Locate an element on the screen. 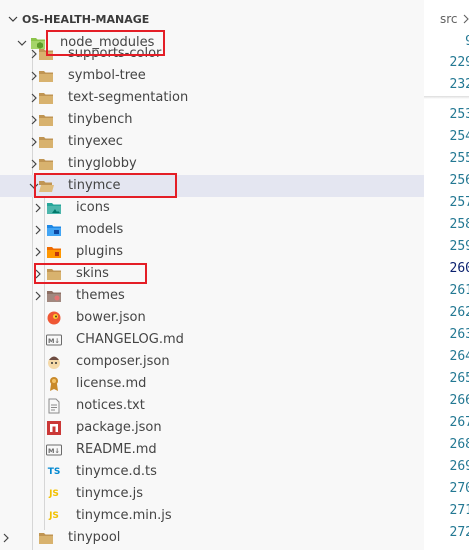 The height and width of the screenshot is (550, 469). npm-icon is located at coordinates (54, 428).